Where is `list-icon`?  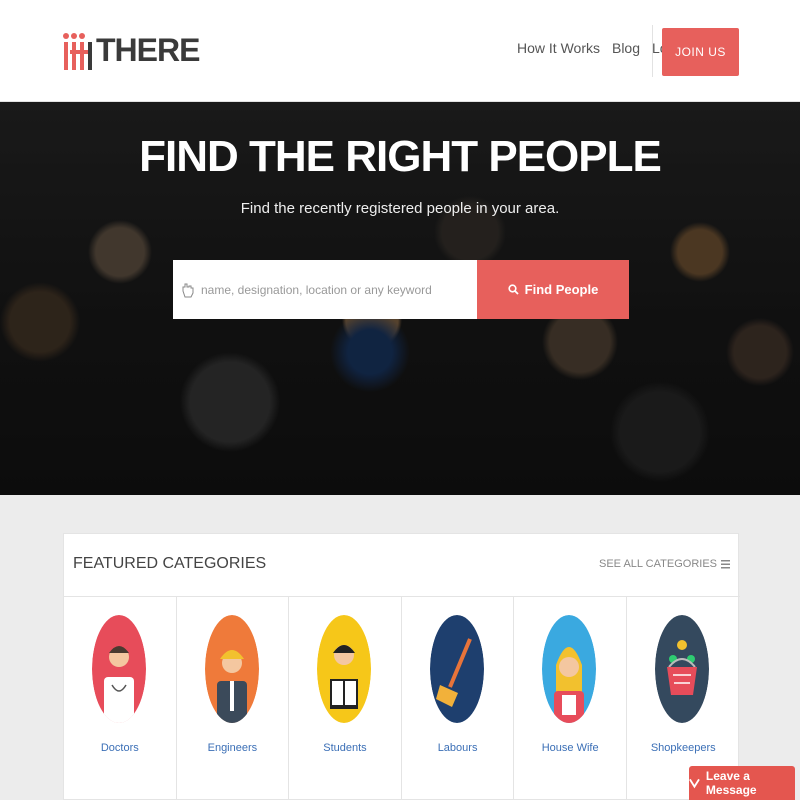
list-icon is located at coordinates (725, 563).